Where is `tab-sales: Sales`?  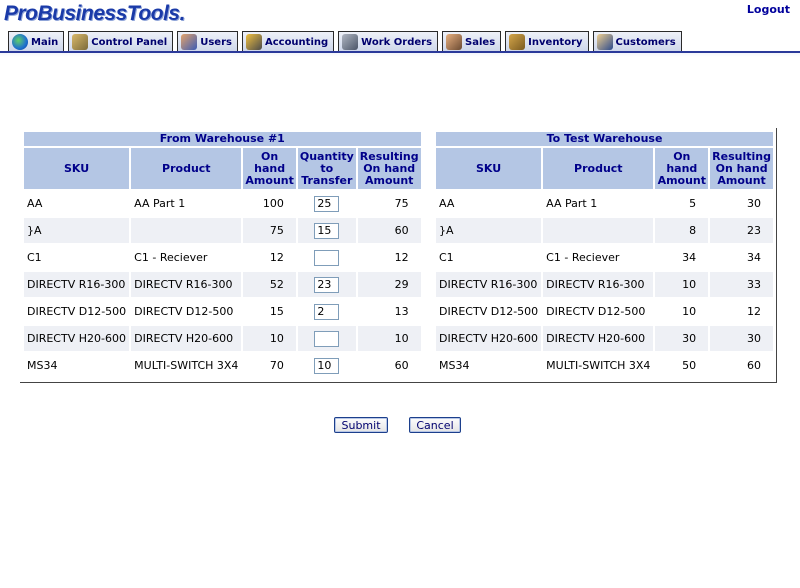 tab-sales: Sales is located at coordinates (472, 41).